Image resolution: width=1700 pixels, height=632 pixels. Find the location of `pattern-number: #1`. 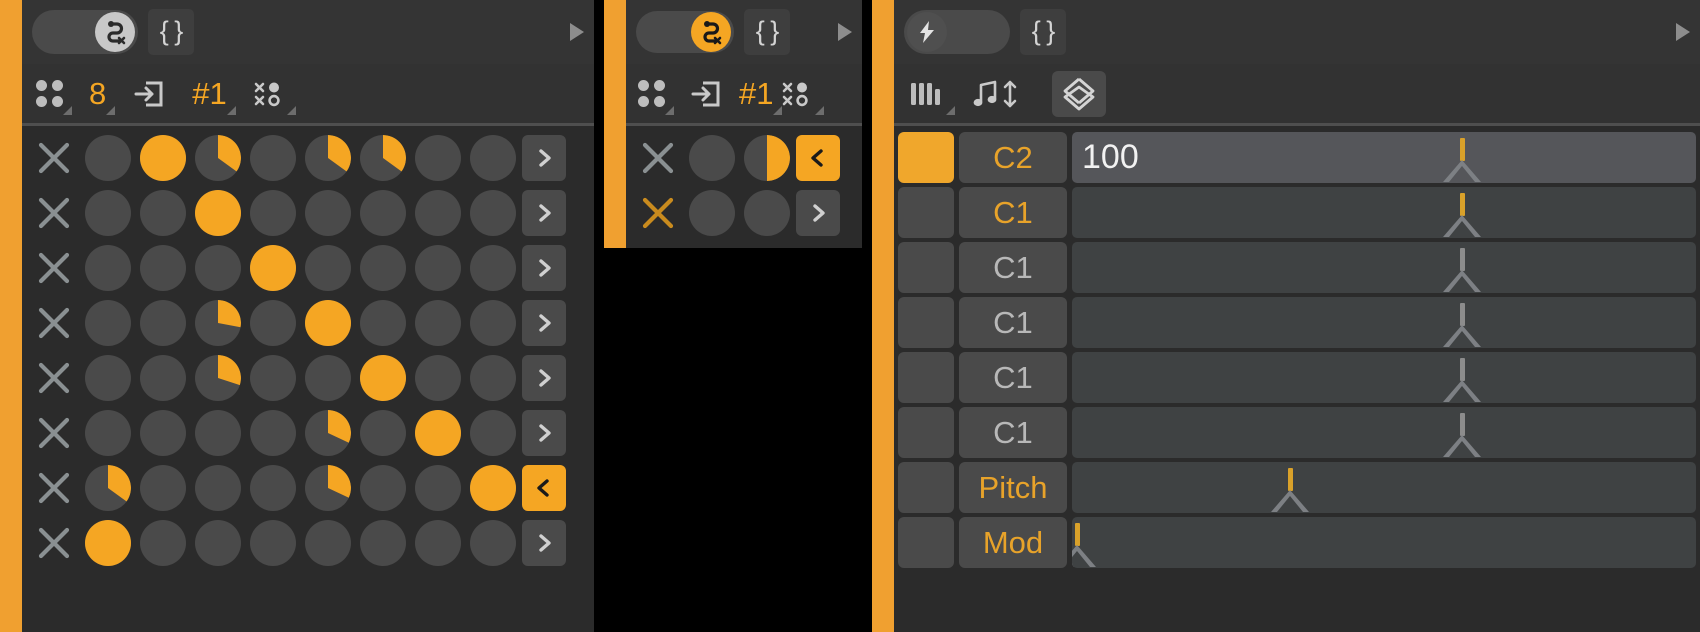

pattern-number: #1 is located at coordinates (214, 94).